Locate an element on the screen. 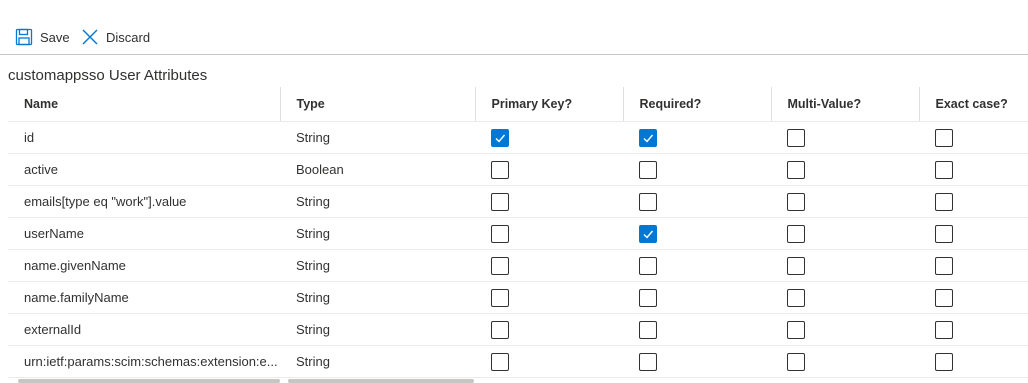 This screenshot has height=383, width=1028. attribute-name-cell: name.familyName is located at coordinates (76, 297).